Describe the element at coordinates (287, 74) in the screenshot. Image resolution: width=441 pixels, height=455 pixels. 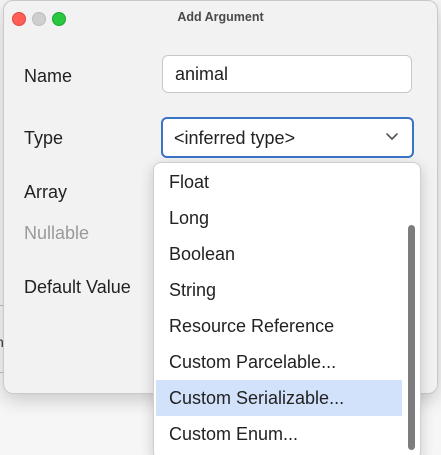
I see `name-input` at that location.